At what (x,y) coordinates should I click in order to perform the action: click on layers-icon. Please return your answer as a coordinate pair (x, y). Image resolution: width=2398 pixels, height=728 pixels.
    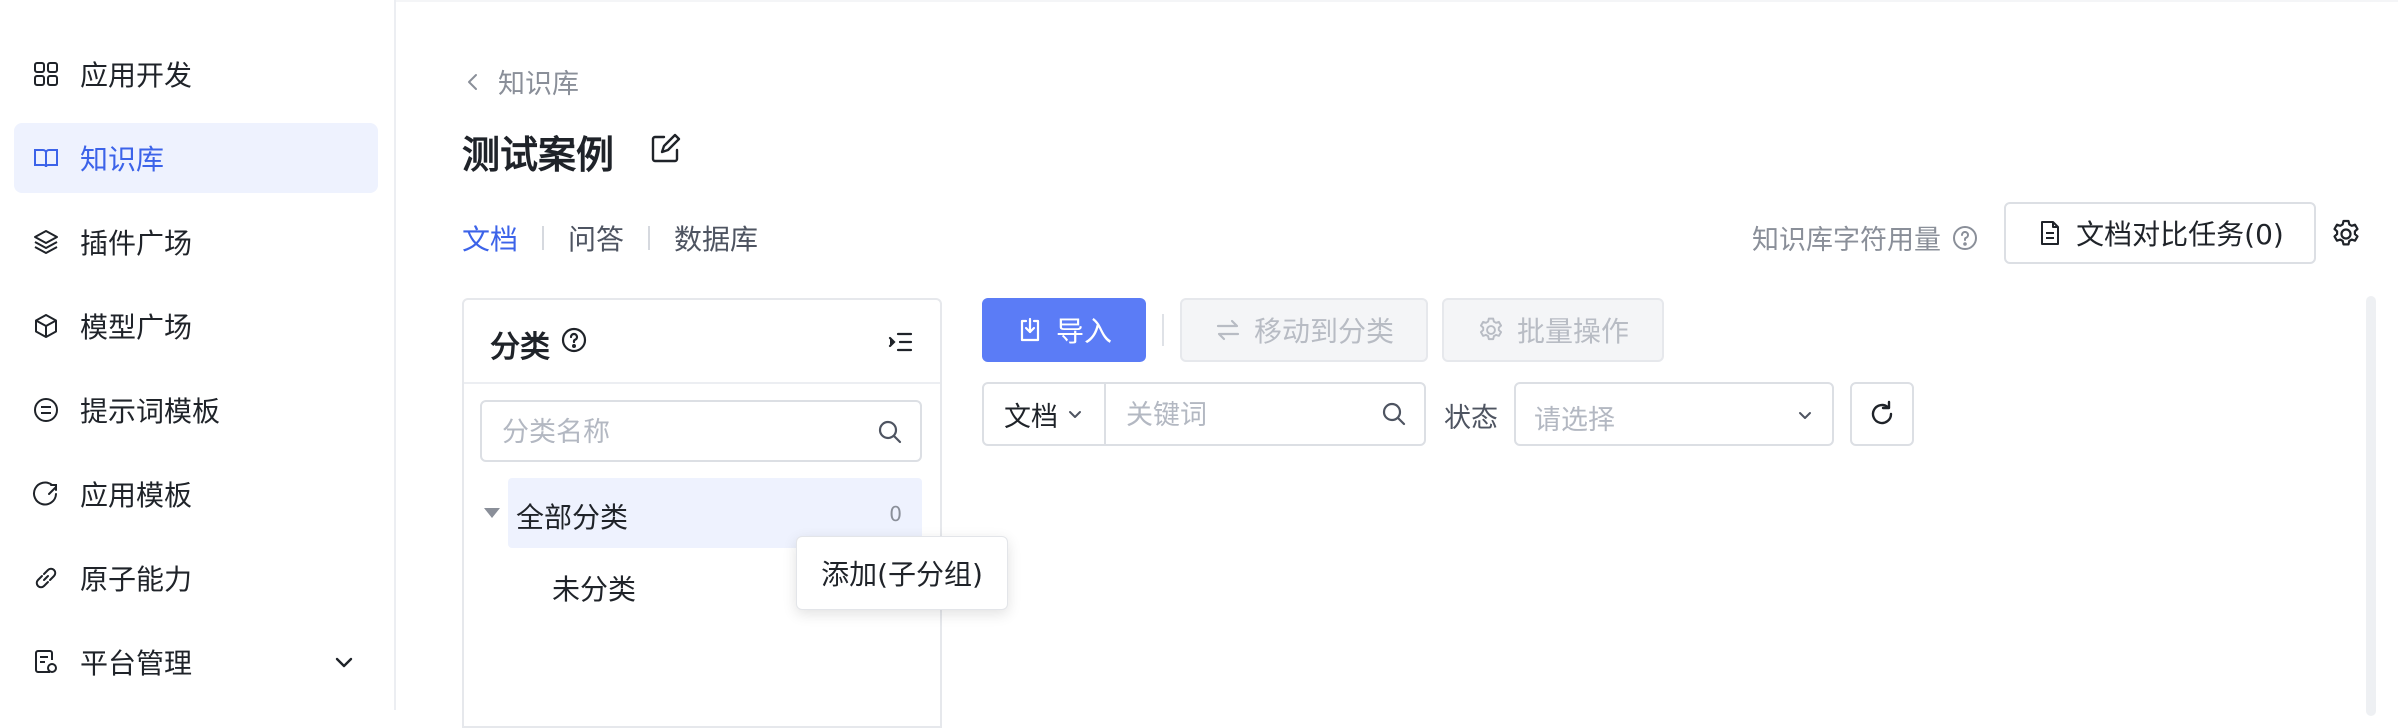
    Looking at the image, I should click on (46, 242).